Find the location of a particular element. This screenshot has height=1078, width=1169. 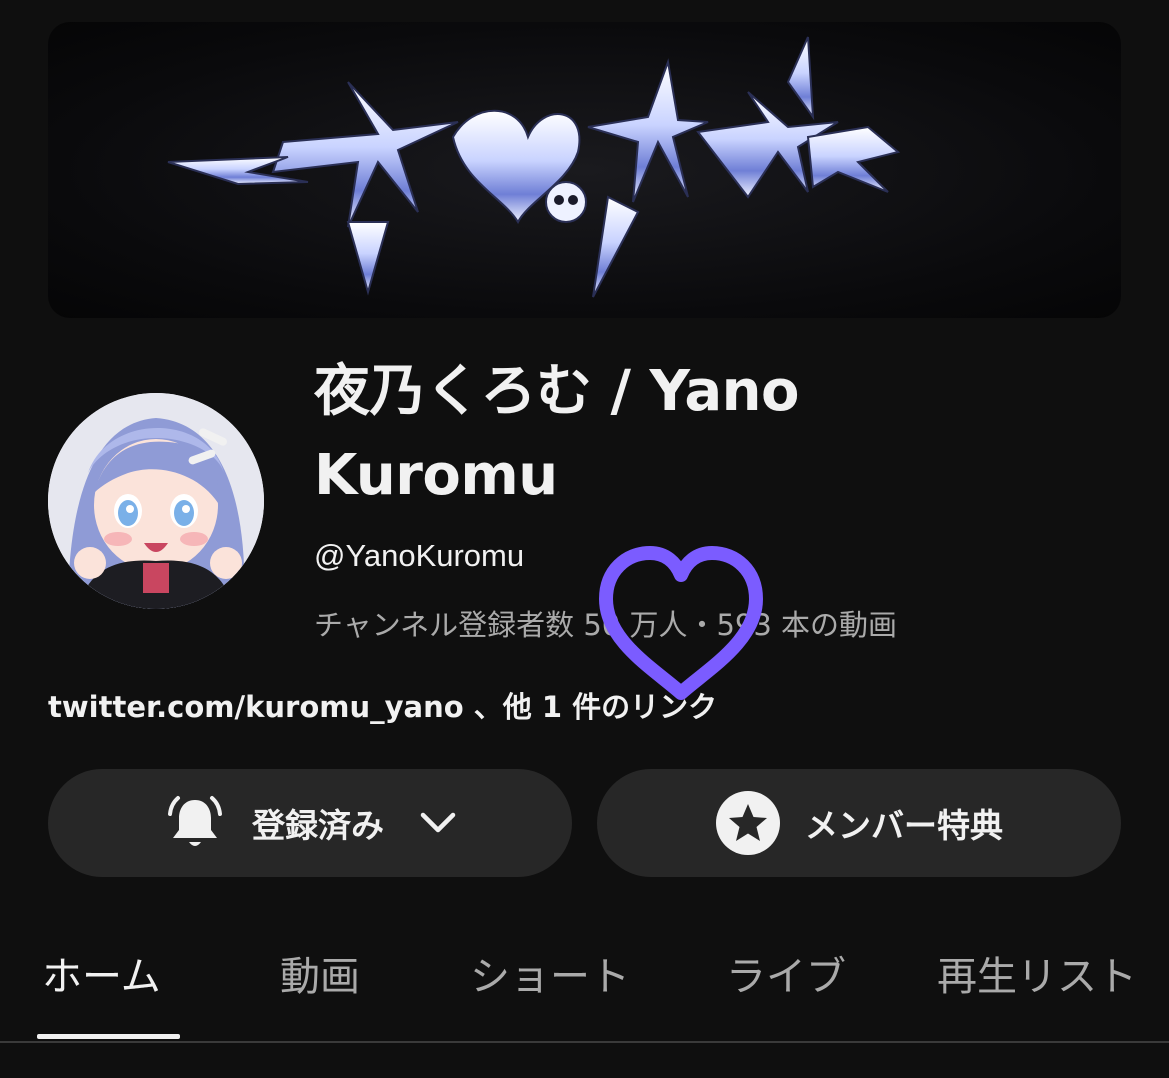

tabs-divider is located at coordinates (584, 1042).